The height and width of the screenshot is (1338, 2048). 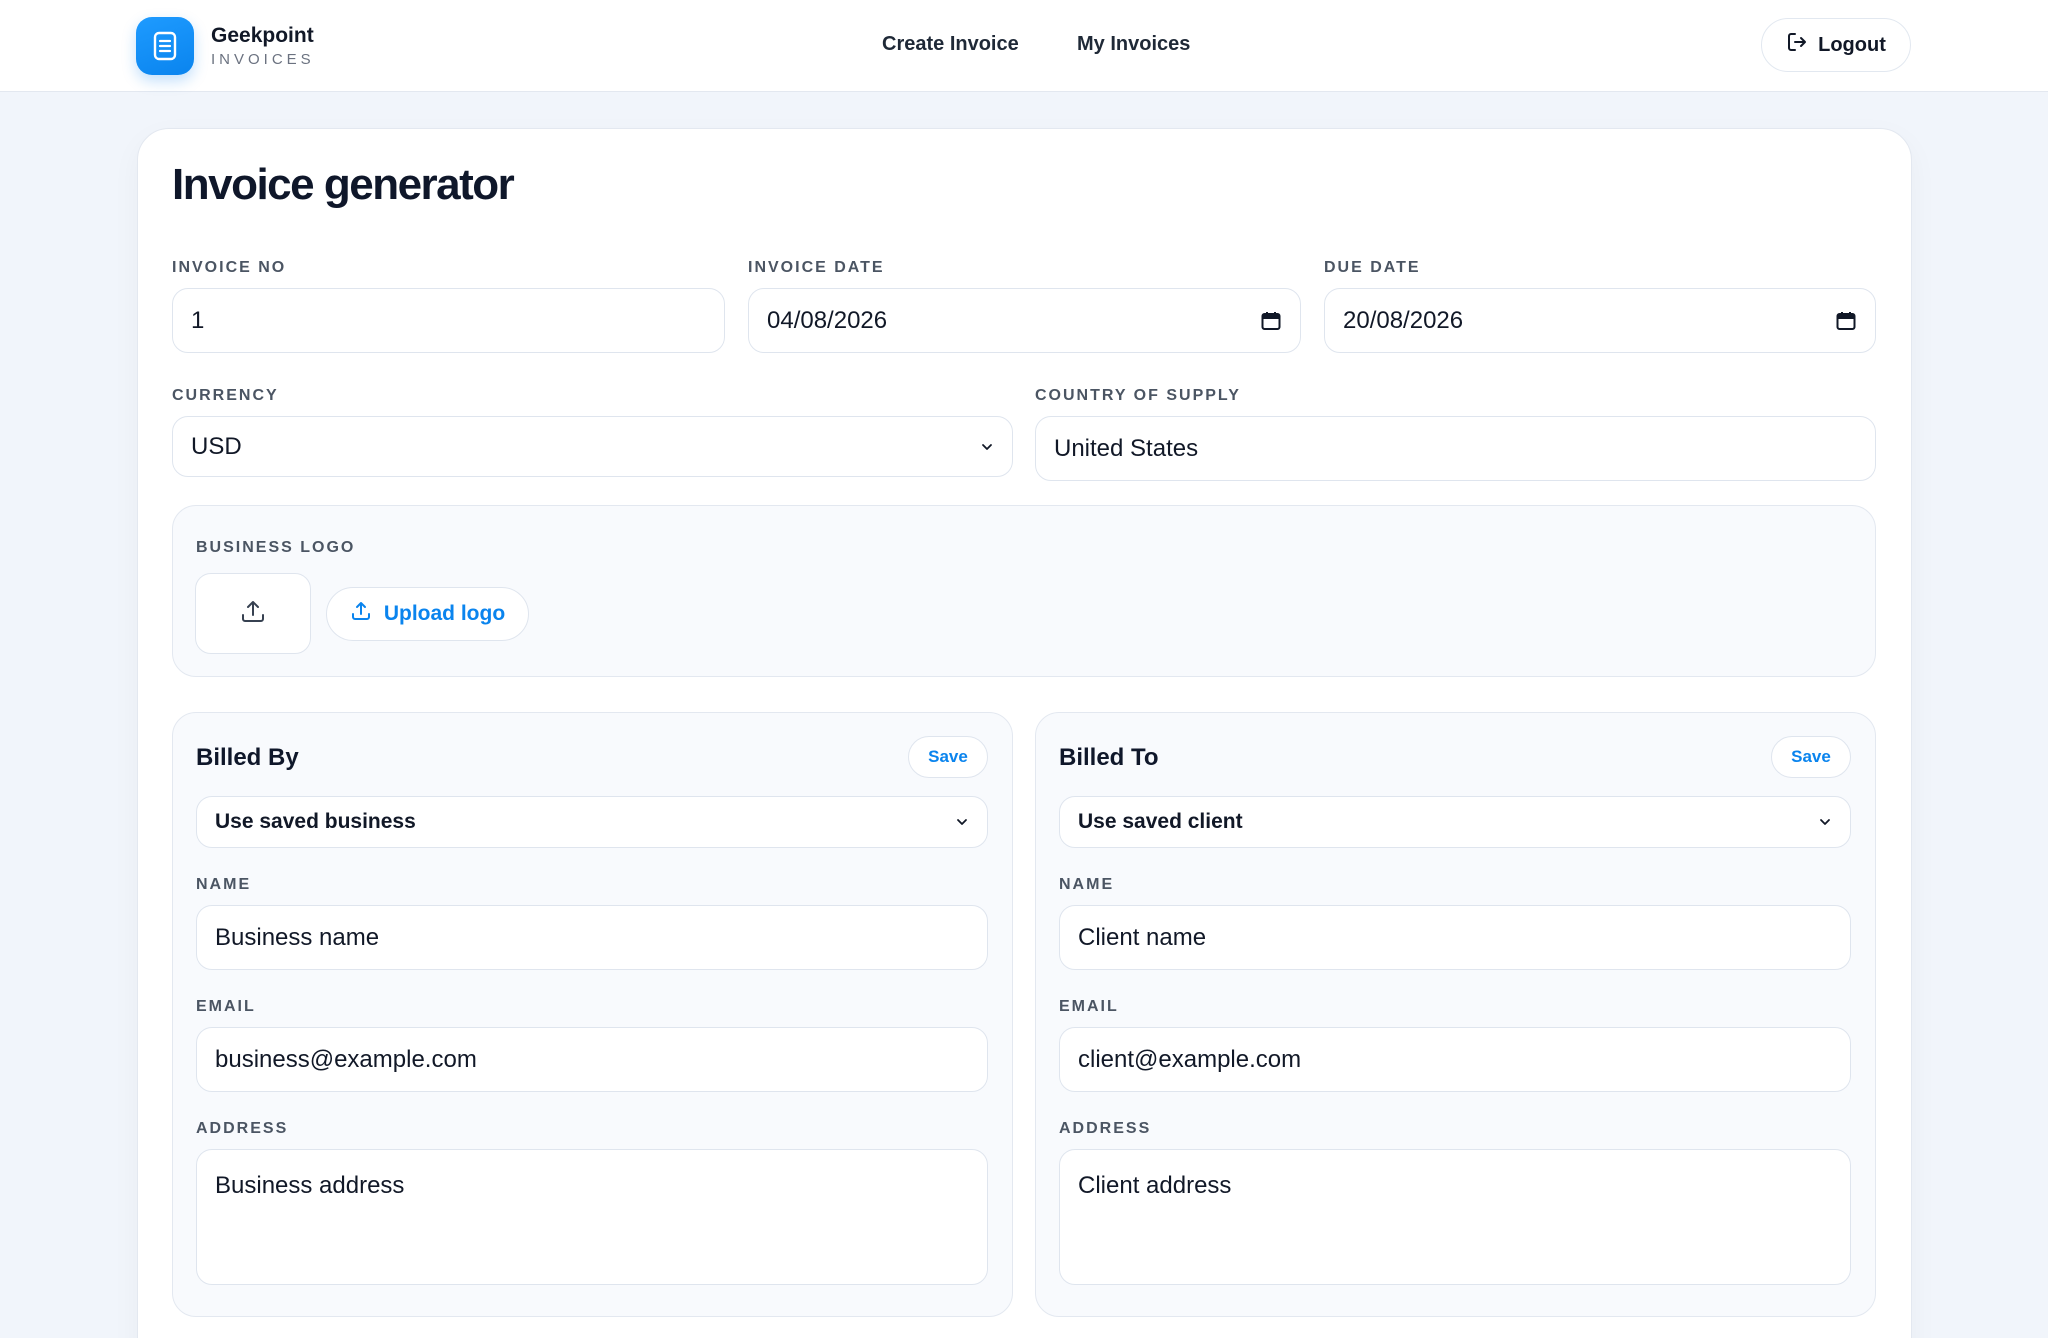 I want to click on invoice-date-input: 04/08/2026, so click(x=1024, y=320).